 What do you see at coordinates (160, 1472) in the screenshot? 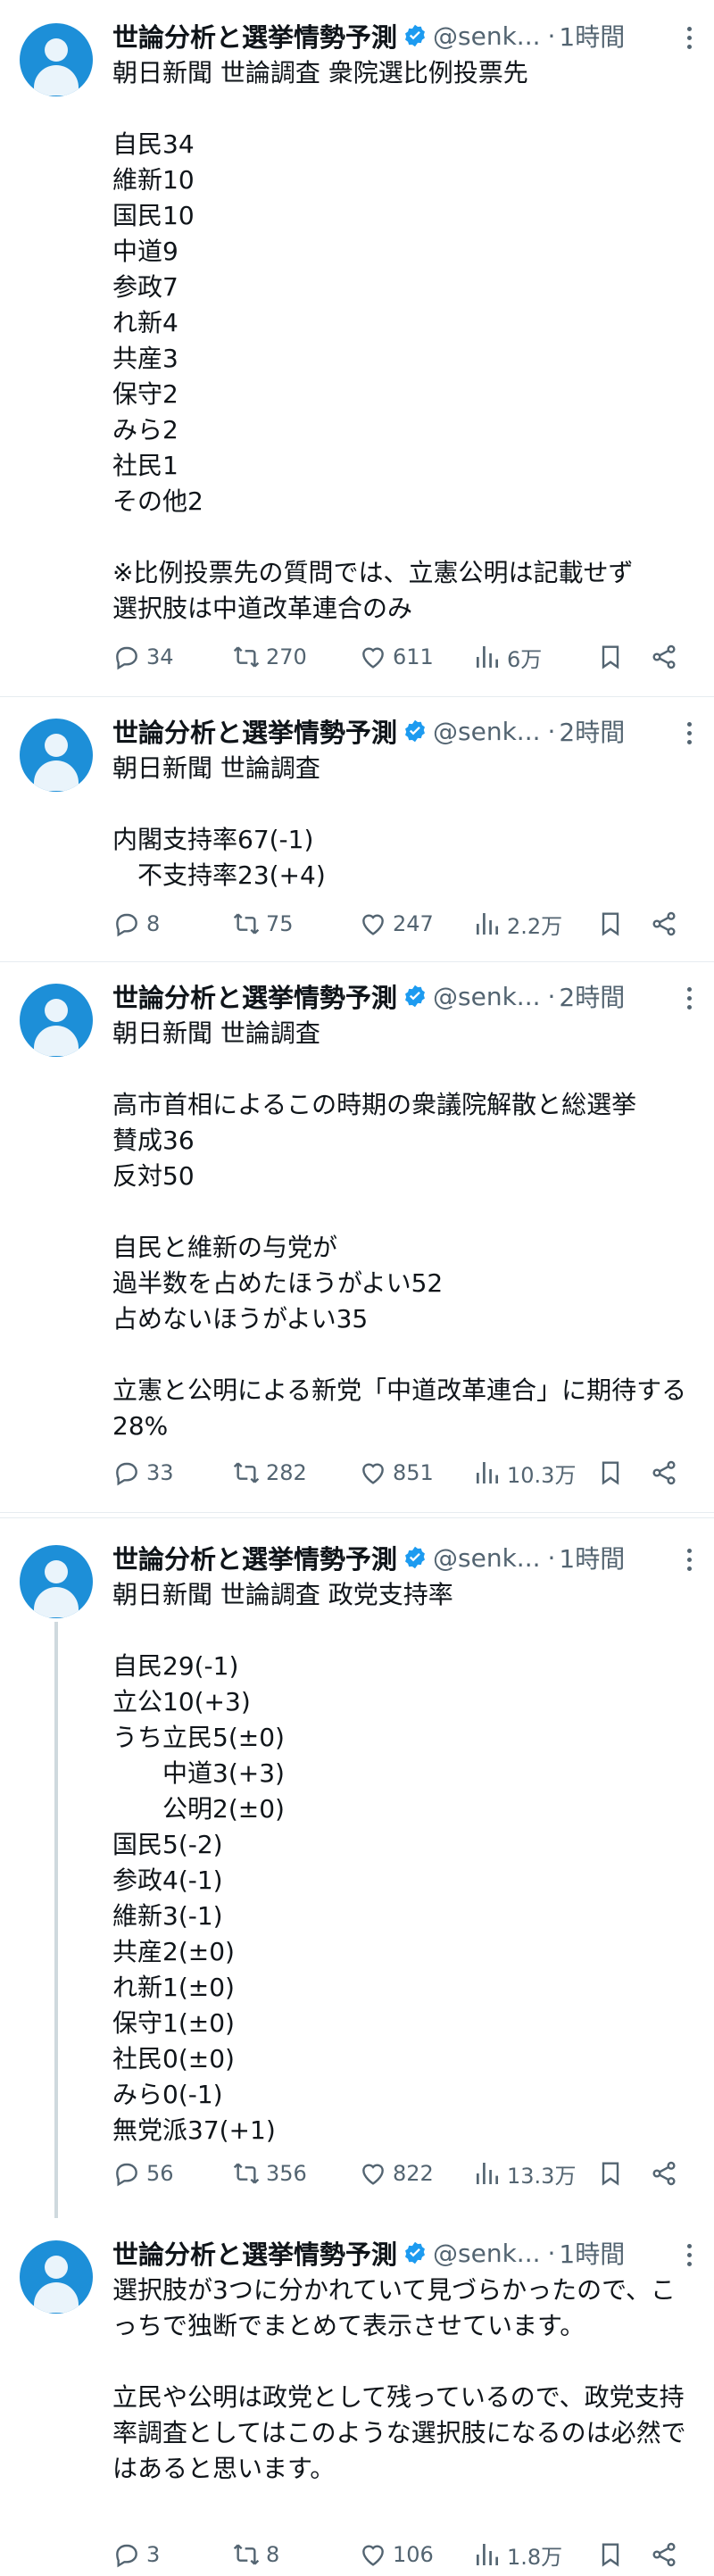
I see `reply-count: 33` at bounding box center [160, 1472].